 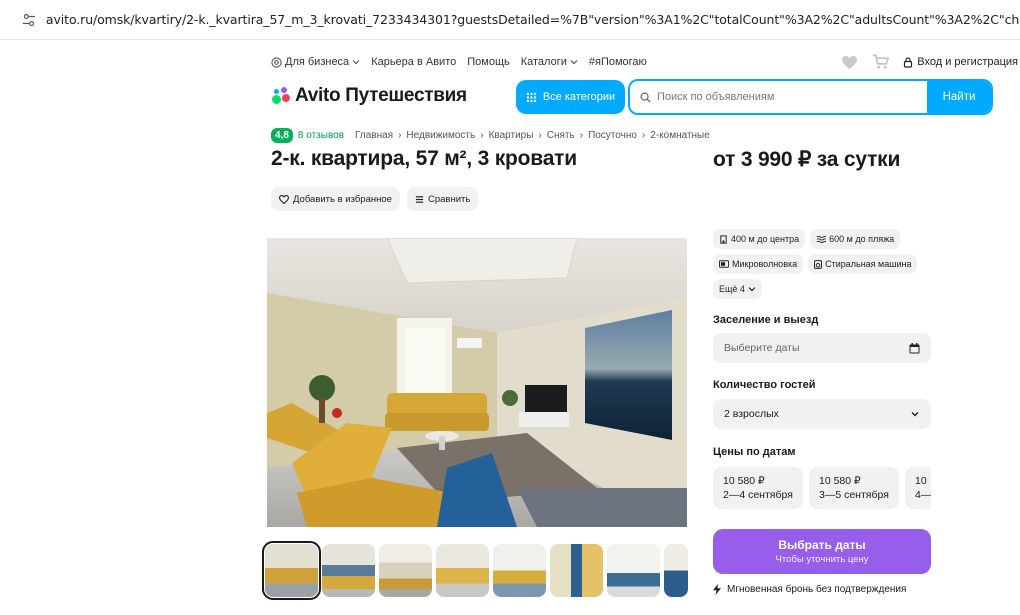 What do you see at coordinates (440, 135) in the screenshot?
I see `breadcrumb-item: Недвижимость` at bounding box center [440, 135].